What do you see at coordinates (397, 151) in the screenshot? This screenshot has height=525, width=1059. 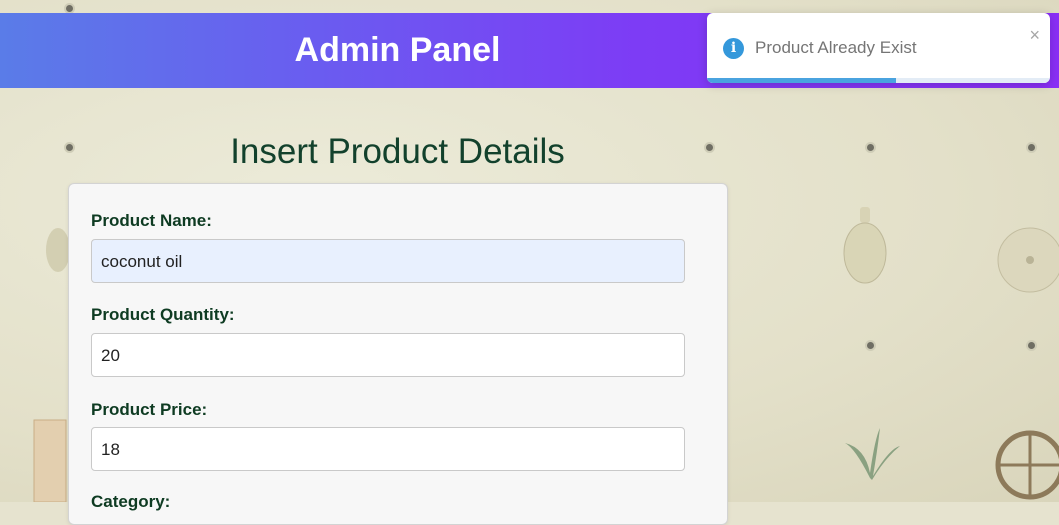 I see `section-title: Insert Product Details` at bounding box center [397, 151].